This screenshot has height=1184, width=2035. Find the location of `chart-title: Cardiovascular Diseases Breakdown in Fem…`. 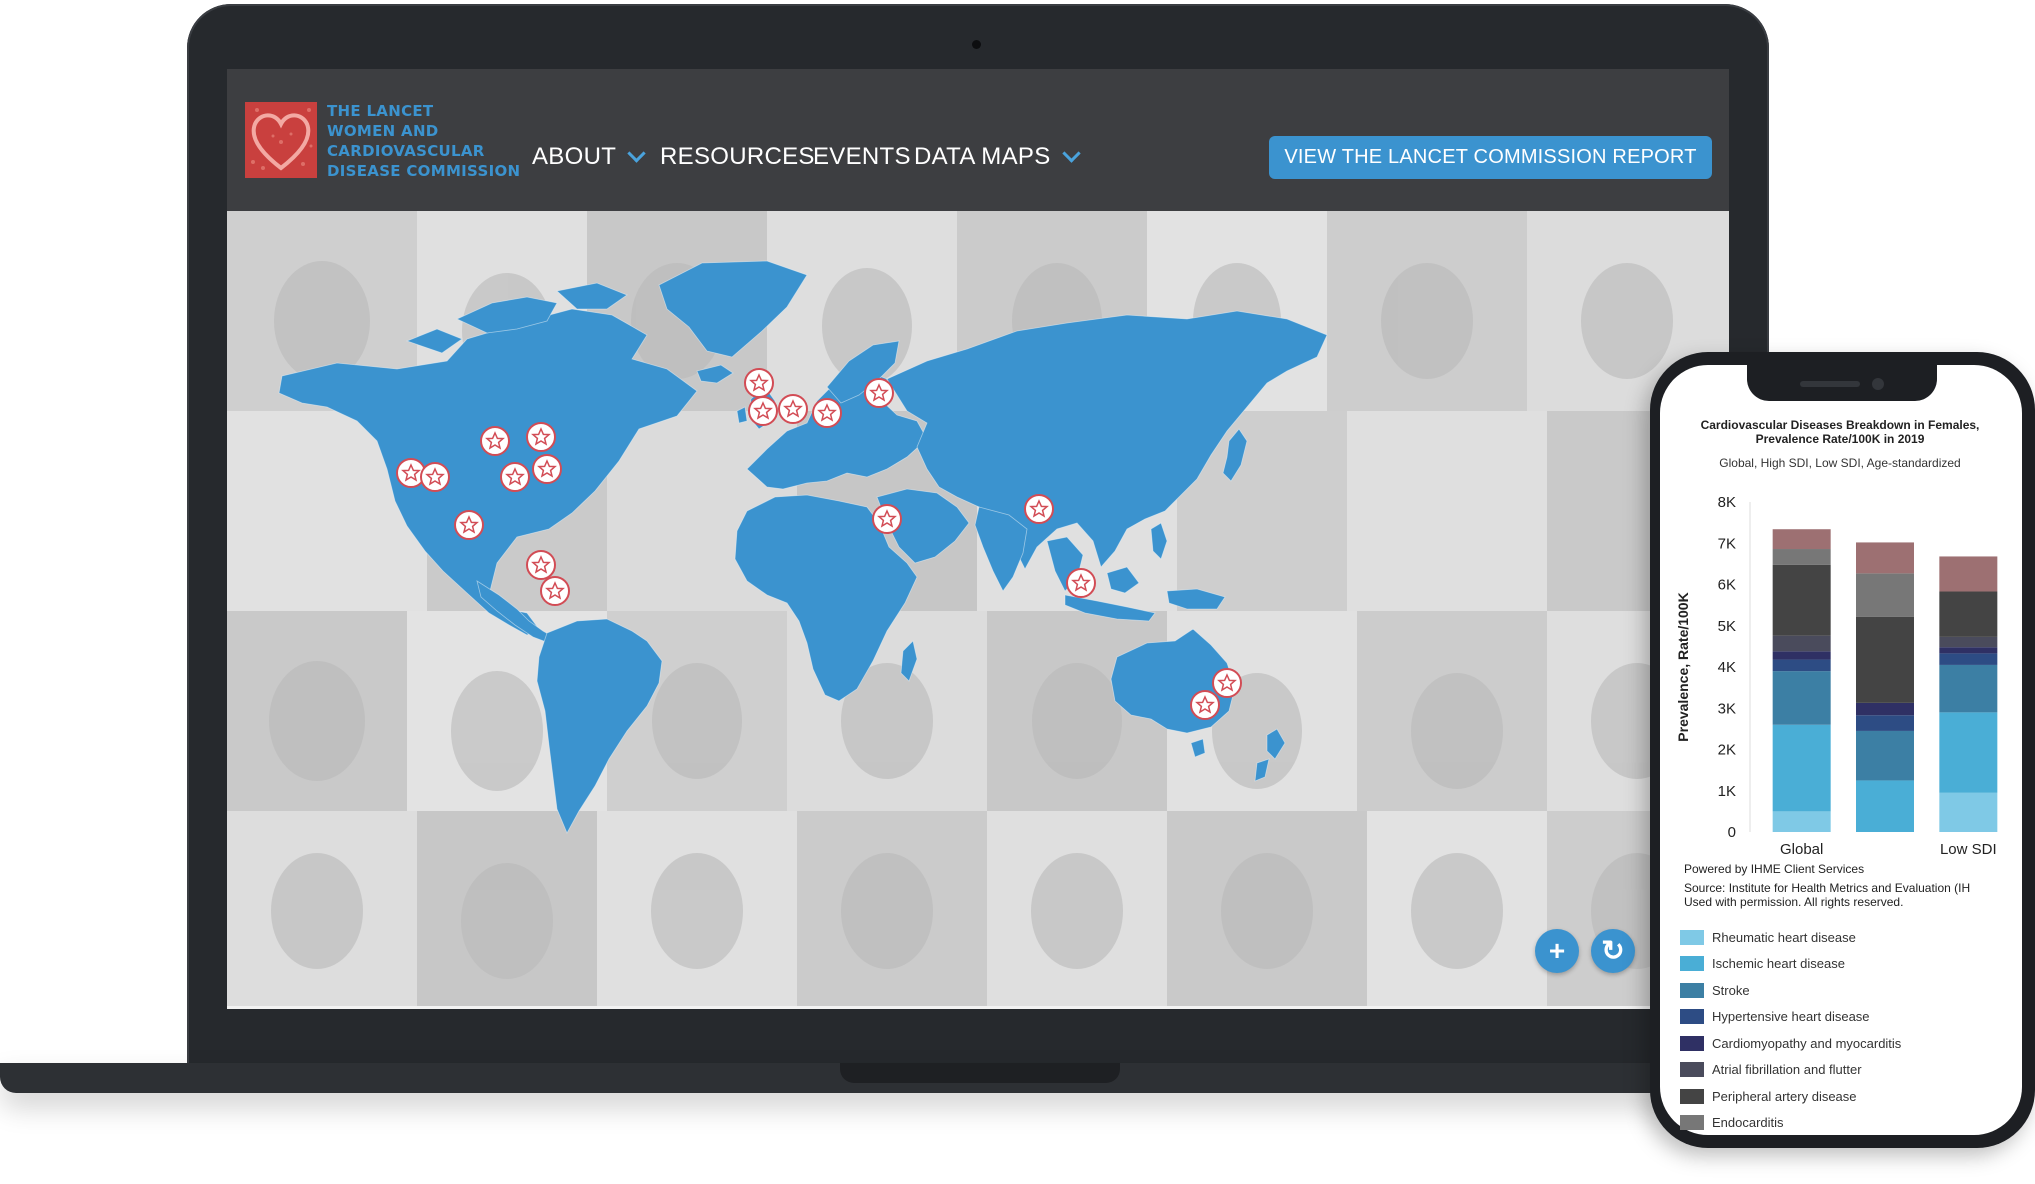

chart-title: Cardiovascular Diseases Breakdown in Fem… is located at coordinates (1840, 432).